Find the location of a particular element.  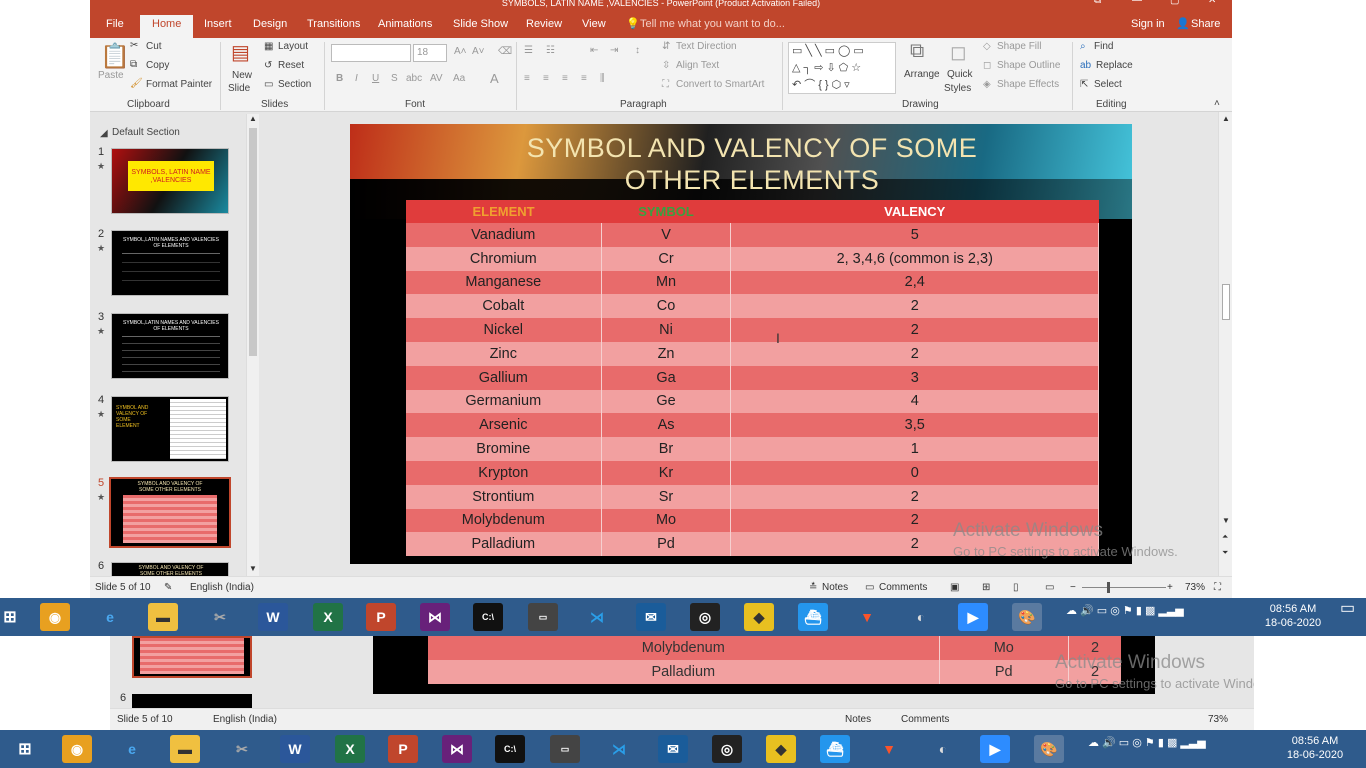

zoom-slider-thumb is located at coordinates (1108, 587).